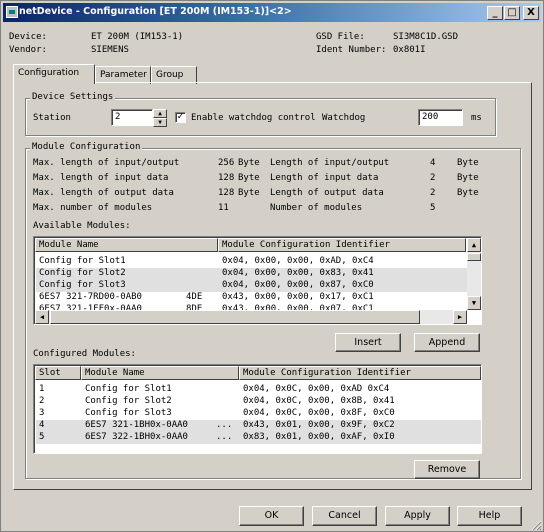  Describe the element at coordinates (110, 50) in the screenshot. I see `vendor-value: SIEMENS` at that location.